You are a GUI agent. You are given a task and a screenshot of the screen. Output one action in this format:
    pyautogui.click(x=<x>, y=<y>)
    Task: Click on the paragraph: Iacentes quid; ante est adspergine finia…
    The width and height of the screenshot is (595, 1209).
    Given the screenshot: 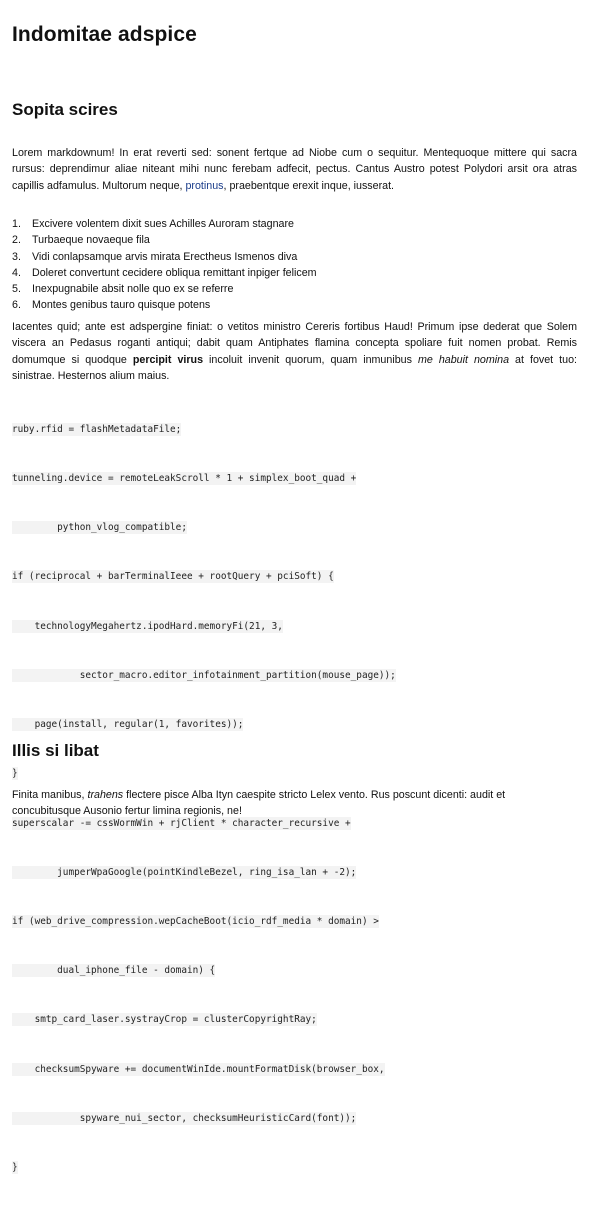 What is the action you would take?
    pyautogui.click(x=294, y=351)
    